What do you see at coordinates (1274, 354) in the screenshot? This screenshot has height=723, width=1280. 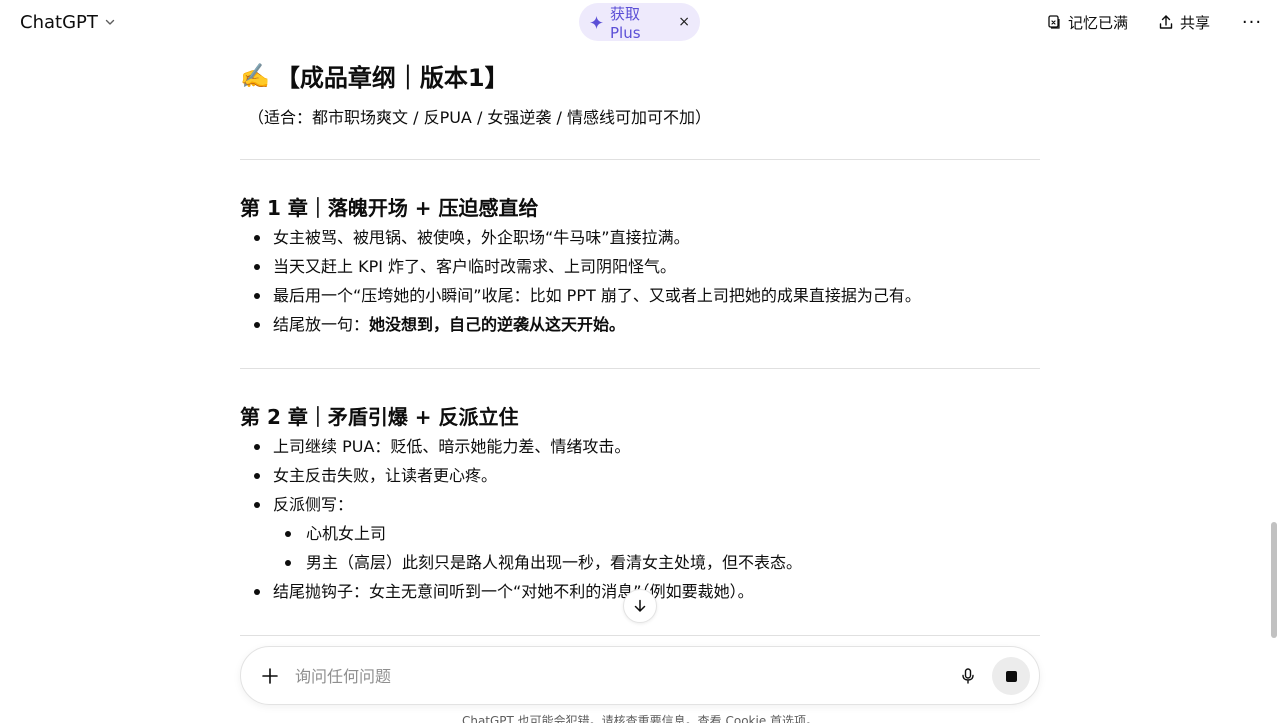 I see `page-scrollbar` at bounding box center [1274, 354].